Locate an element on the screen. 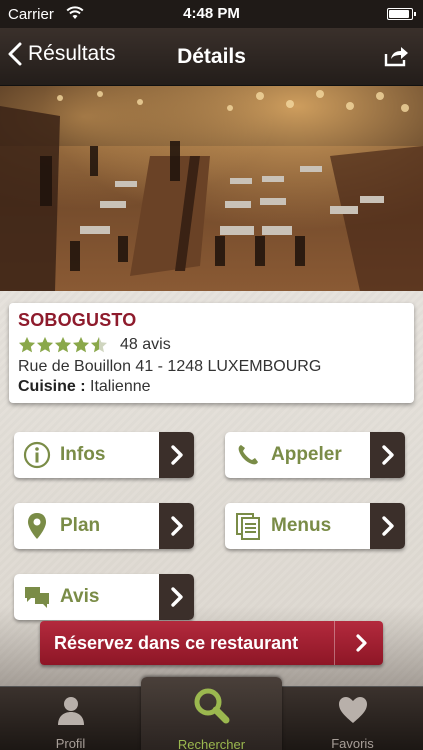  tab-profil: Profil is located at coordinates (70, 718).